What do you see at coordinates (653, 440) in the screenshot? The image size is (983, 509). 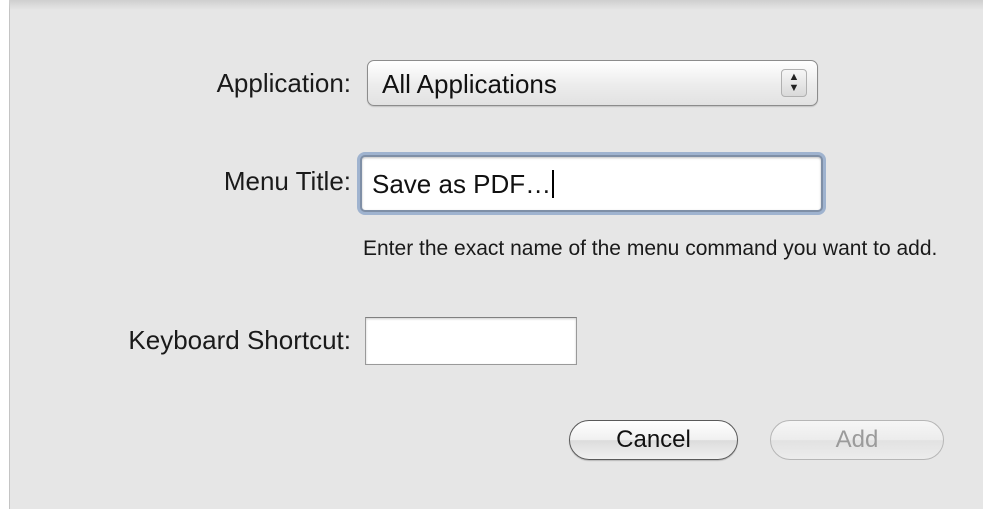 I see `cancel-button: Cancel` at bounding box center [653, 440].